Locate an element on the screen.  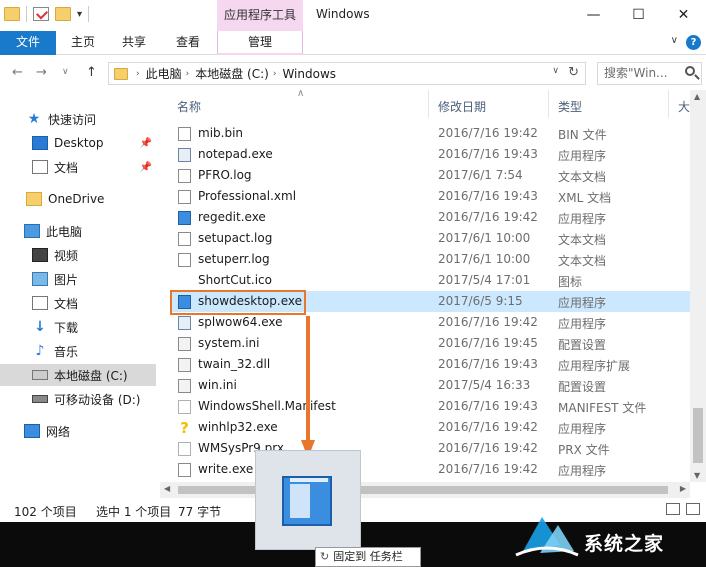
file-date: 2017/5/4 17:01 is located at coordinates (484, 280).